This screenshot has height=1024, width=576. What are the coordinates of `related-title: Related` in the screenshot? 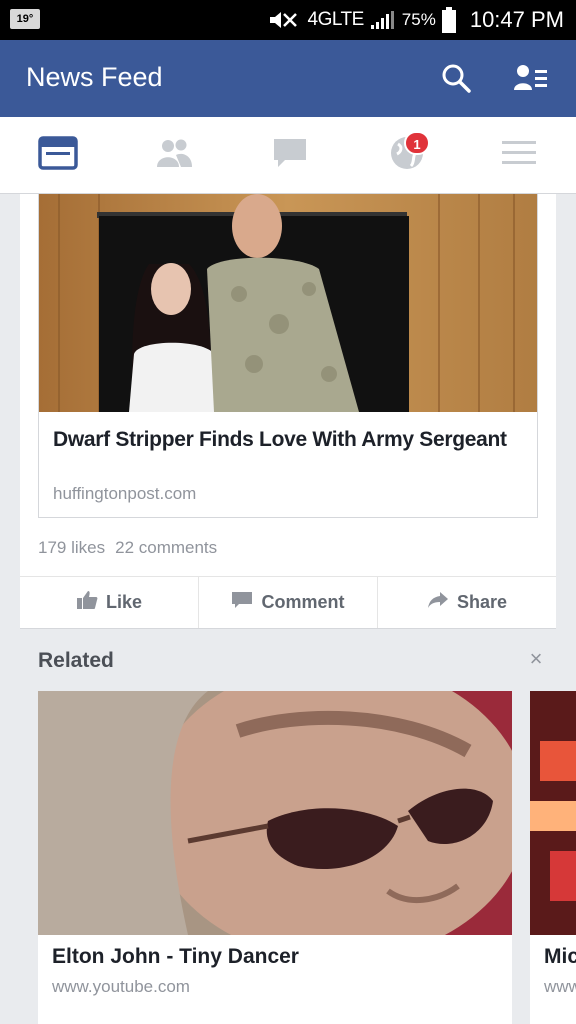 It's located at (76, 660).